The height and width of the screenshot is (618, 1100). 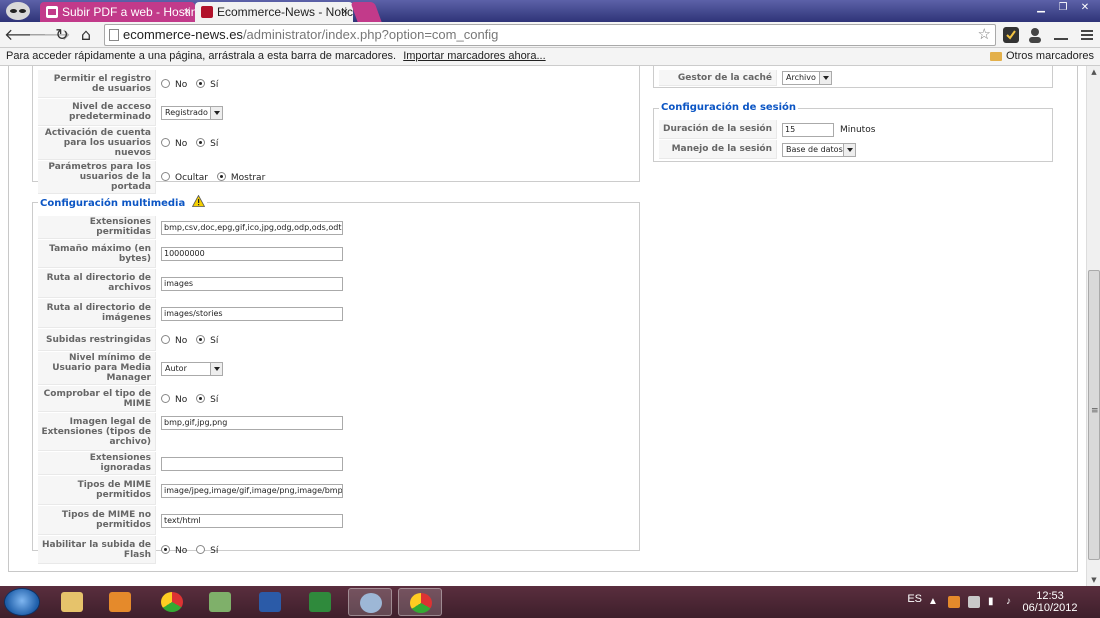 I want to click on form-row: Subidas restringidas No Sí, so click(x=196, y=340).